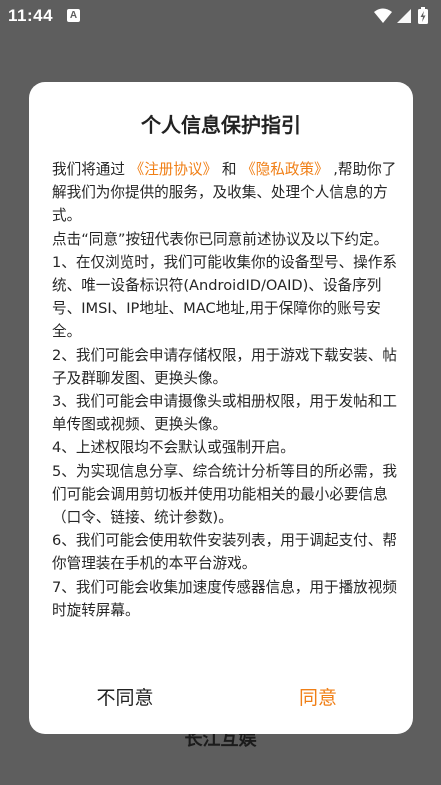 This screenshot has width=441, height=785. What do you see at coordinates (229, 169) in the screenshot?
I see `intro-and: 和` at bounding box center [229, 169].